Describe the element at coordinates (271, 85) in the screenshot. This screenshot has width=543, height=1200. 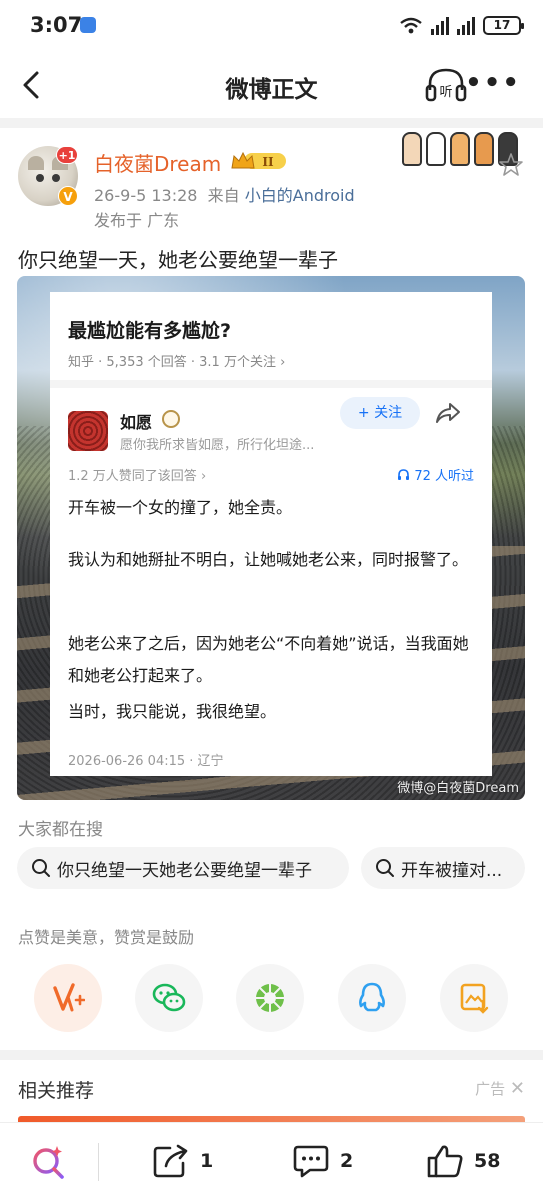
I see `top-nav: 微博正文 听 •••` at that location.